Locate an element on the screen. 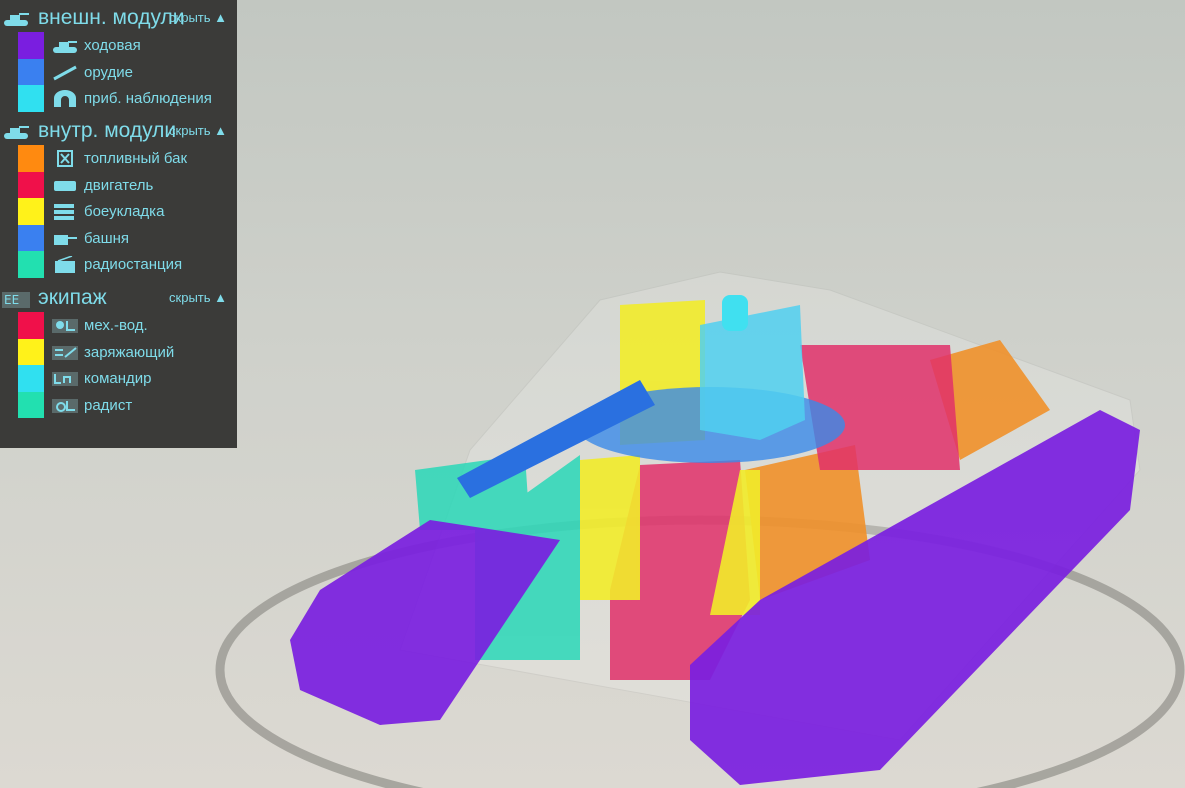  legend-list: мех.-вод. заряжающий командир радист is located at coordinates (118, 365).